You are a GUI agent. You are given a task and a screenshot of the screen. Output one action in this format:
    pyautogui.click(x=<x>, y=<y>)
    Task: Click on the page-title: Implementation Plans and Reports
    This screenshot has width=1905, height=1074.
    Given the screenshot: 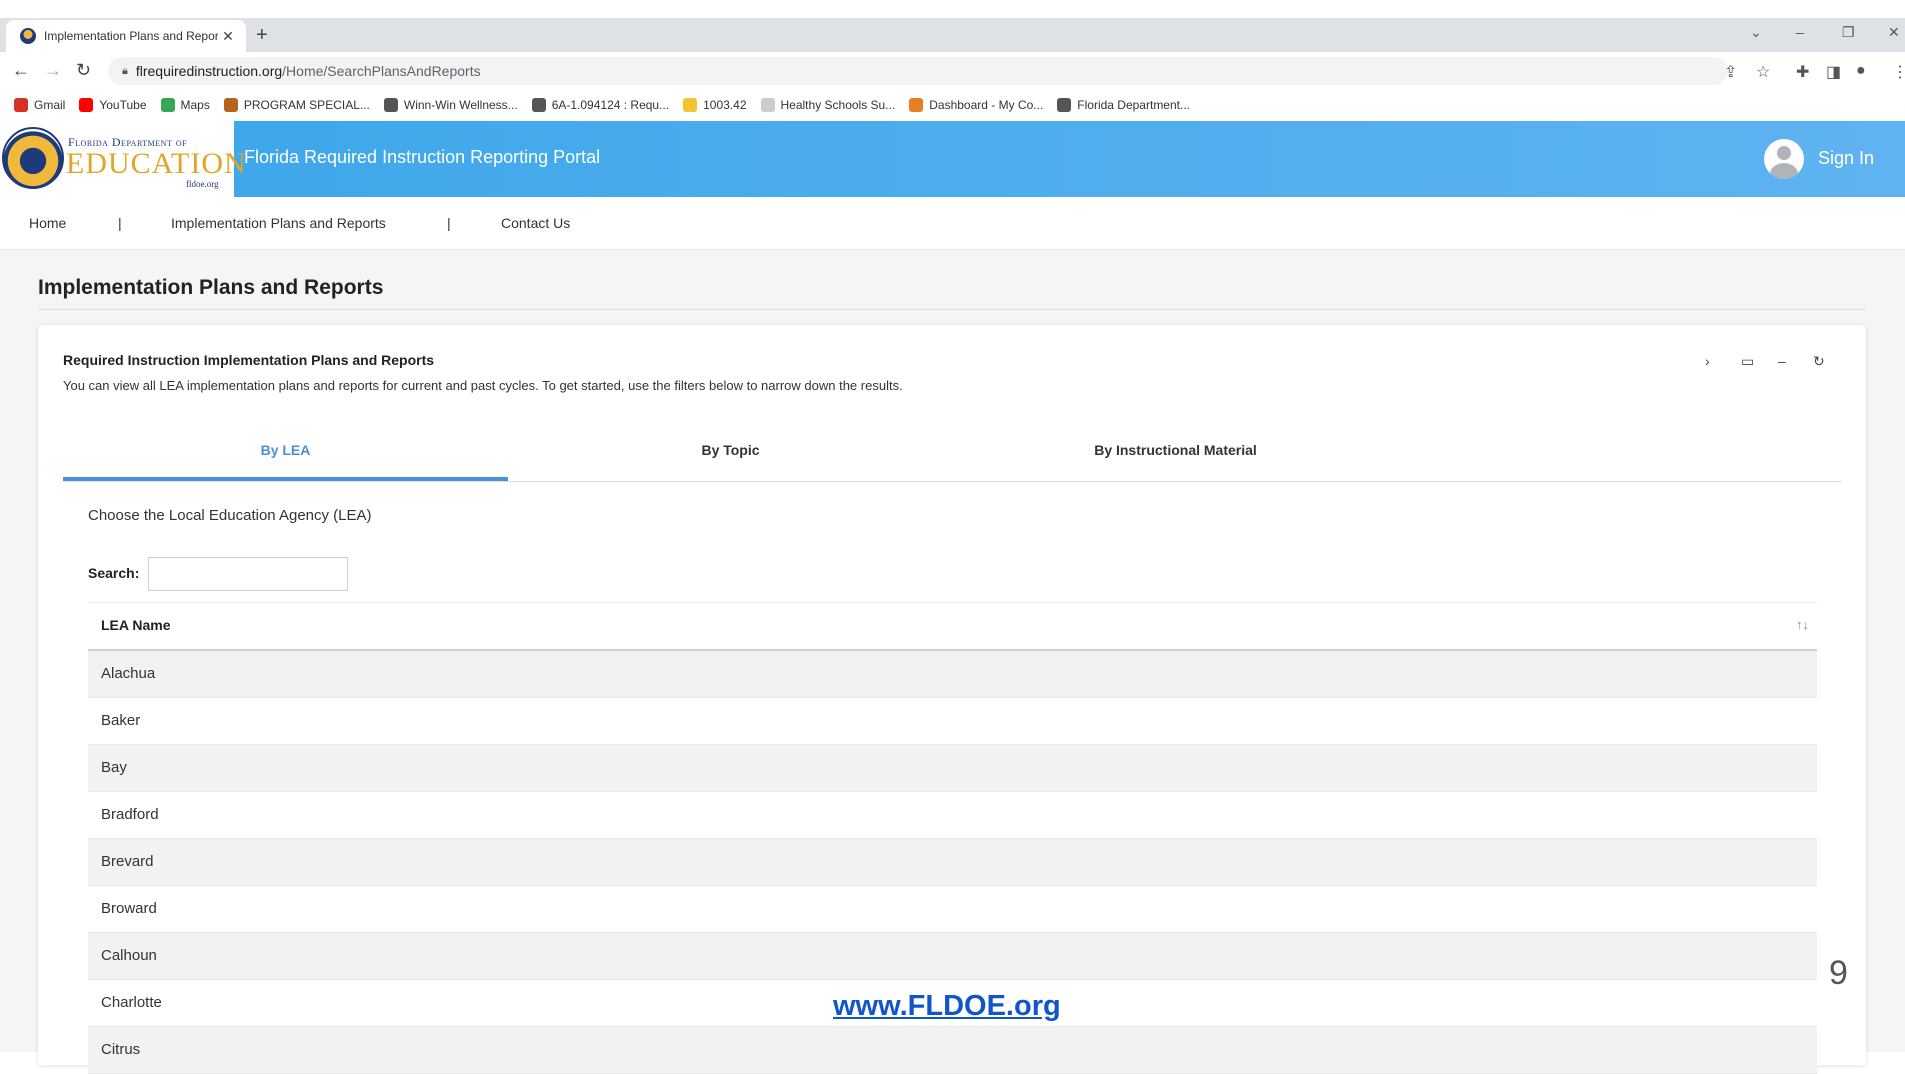 What is the action you would take?
    pyautogui.click(x=211, y=287)
    